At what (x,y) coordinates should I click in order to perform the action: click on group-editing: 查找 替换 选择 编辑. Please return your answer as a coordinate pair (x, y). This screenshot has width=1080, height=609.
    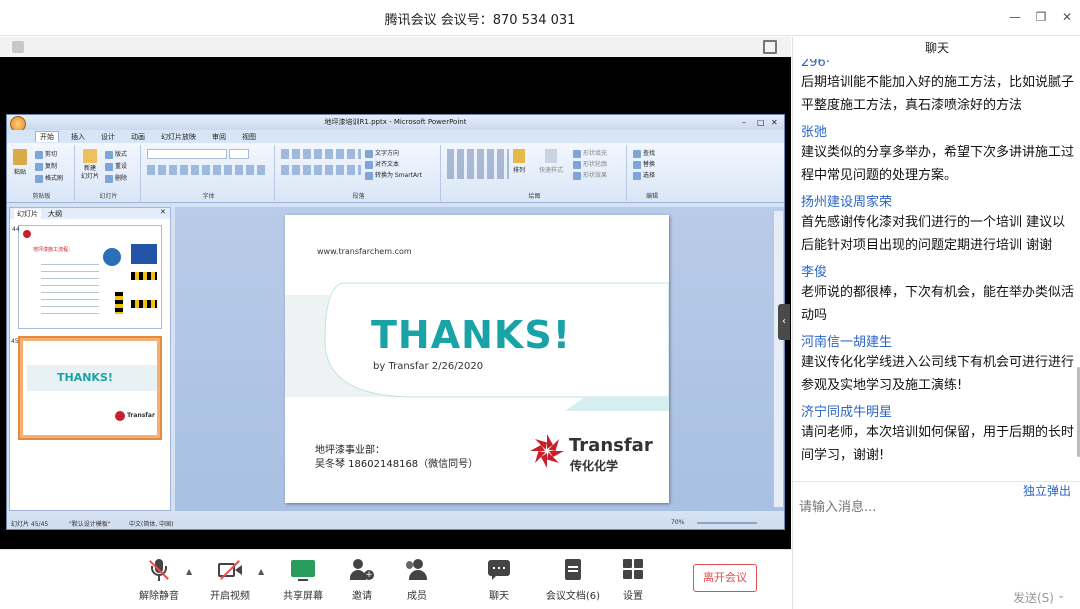
    Looking at the image, I should click on (652, 173).